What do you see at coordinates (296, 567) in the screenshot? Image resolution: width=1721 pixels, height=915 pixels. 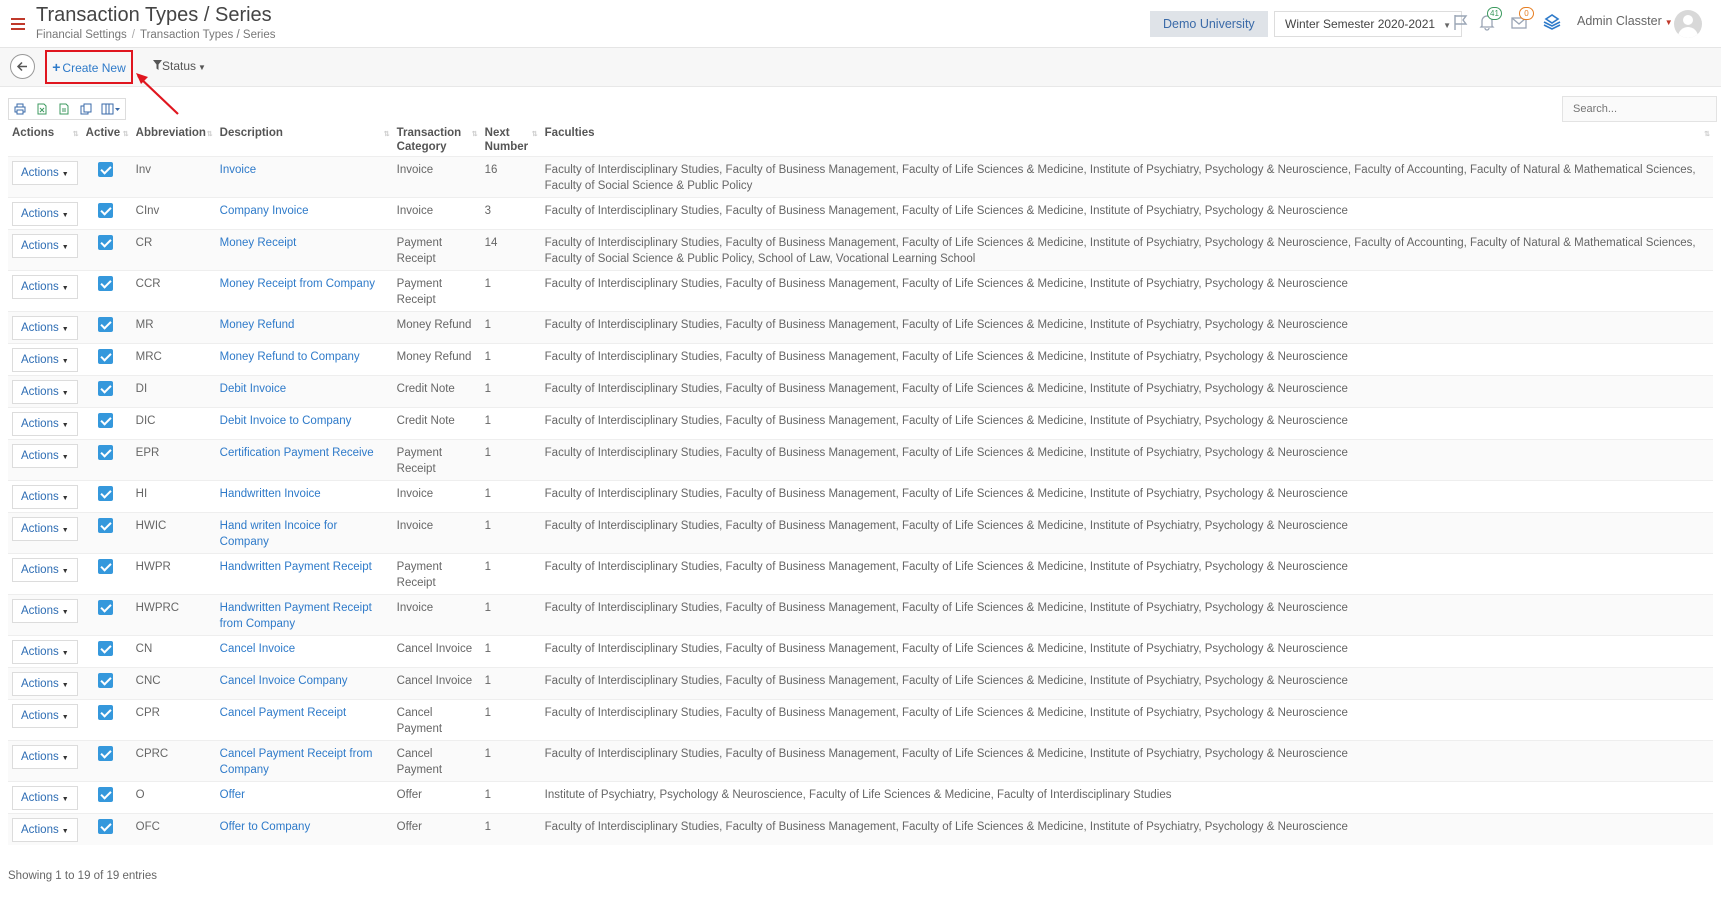 I see `description-link: Handwritten Payment Receipt` at bounding box center [296, 567].